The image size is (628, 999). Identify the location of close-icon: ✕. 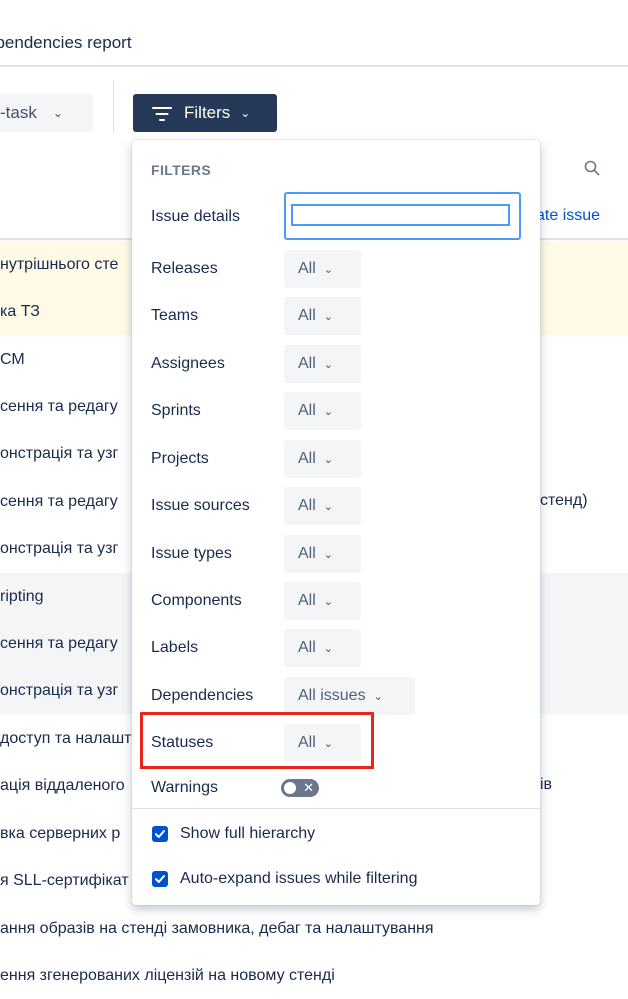
(308, 788).